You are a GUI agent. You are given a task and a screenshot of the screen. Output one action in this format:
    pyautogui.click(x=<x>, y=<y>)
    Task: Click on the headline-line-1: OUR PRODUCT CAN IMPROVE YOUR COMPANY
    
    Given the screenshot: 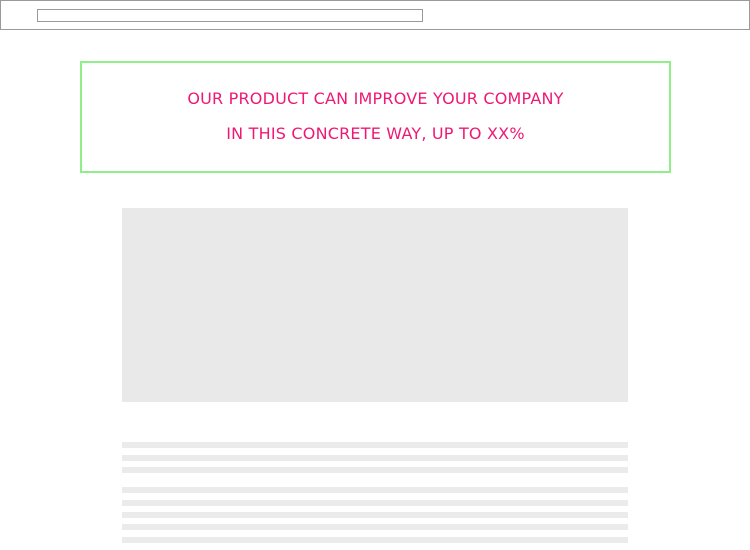 What is the action you would take?
    pyautogui.click(x=375, y=98)
    